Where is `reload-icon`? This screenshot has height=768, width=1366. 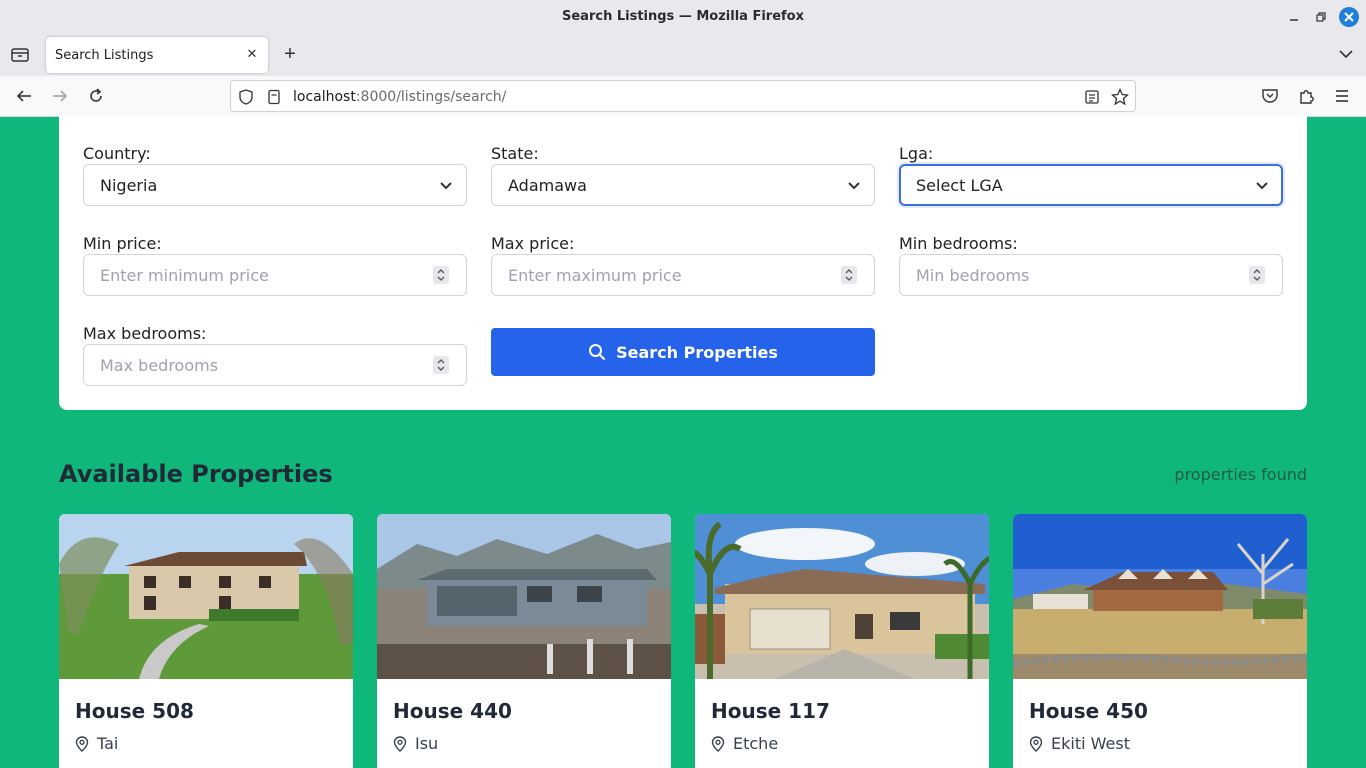 reload-icon is located at coordinates (96, 95).